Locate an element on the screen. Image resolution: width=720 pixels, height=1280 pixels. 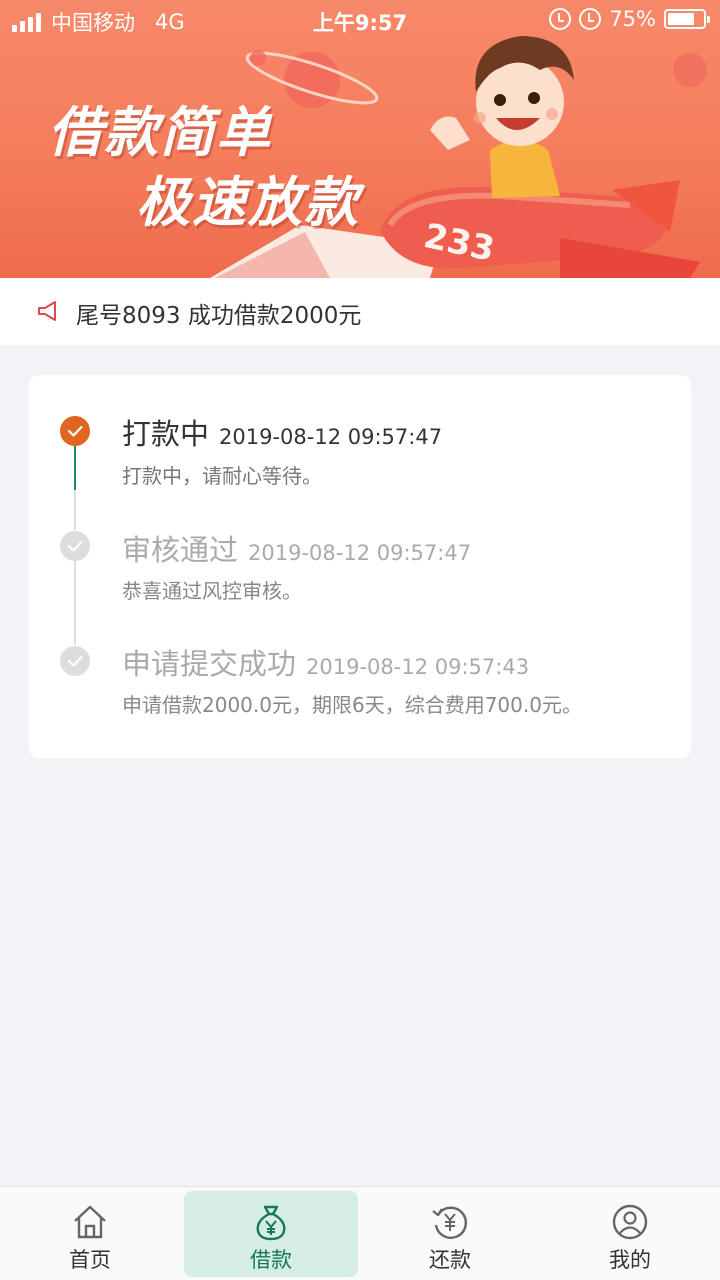
notice-bar: 尾号8093 成功借款2000元 is located at coordinates (360, 311).